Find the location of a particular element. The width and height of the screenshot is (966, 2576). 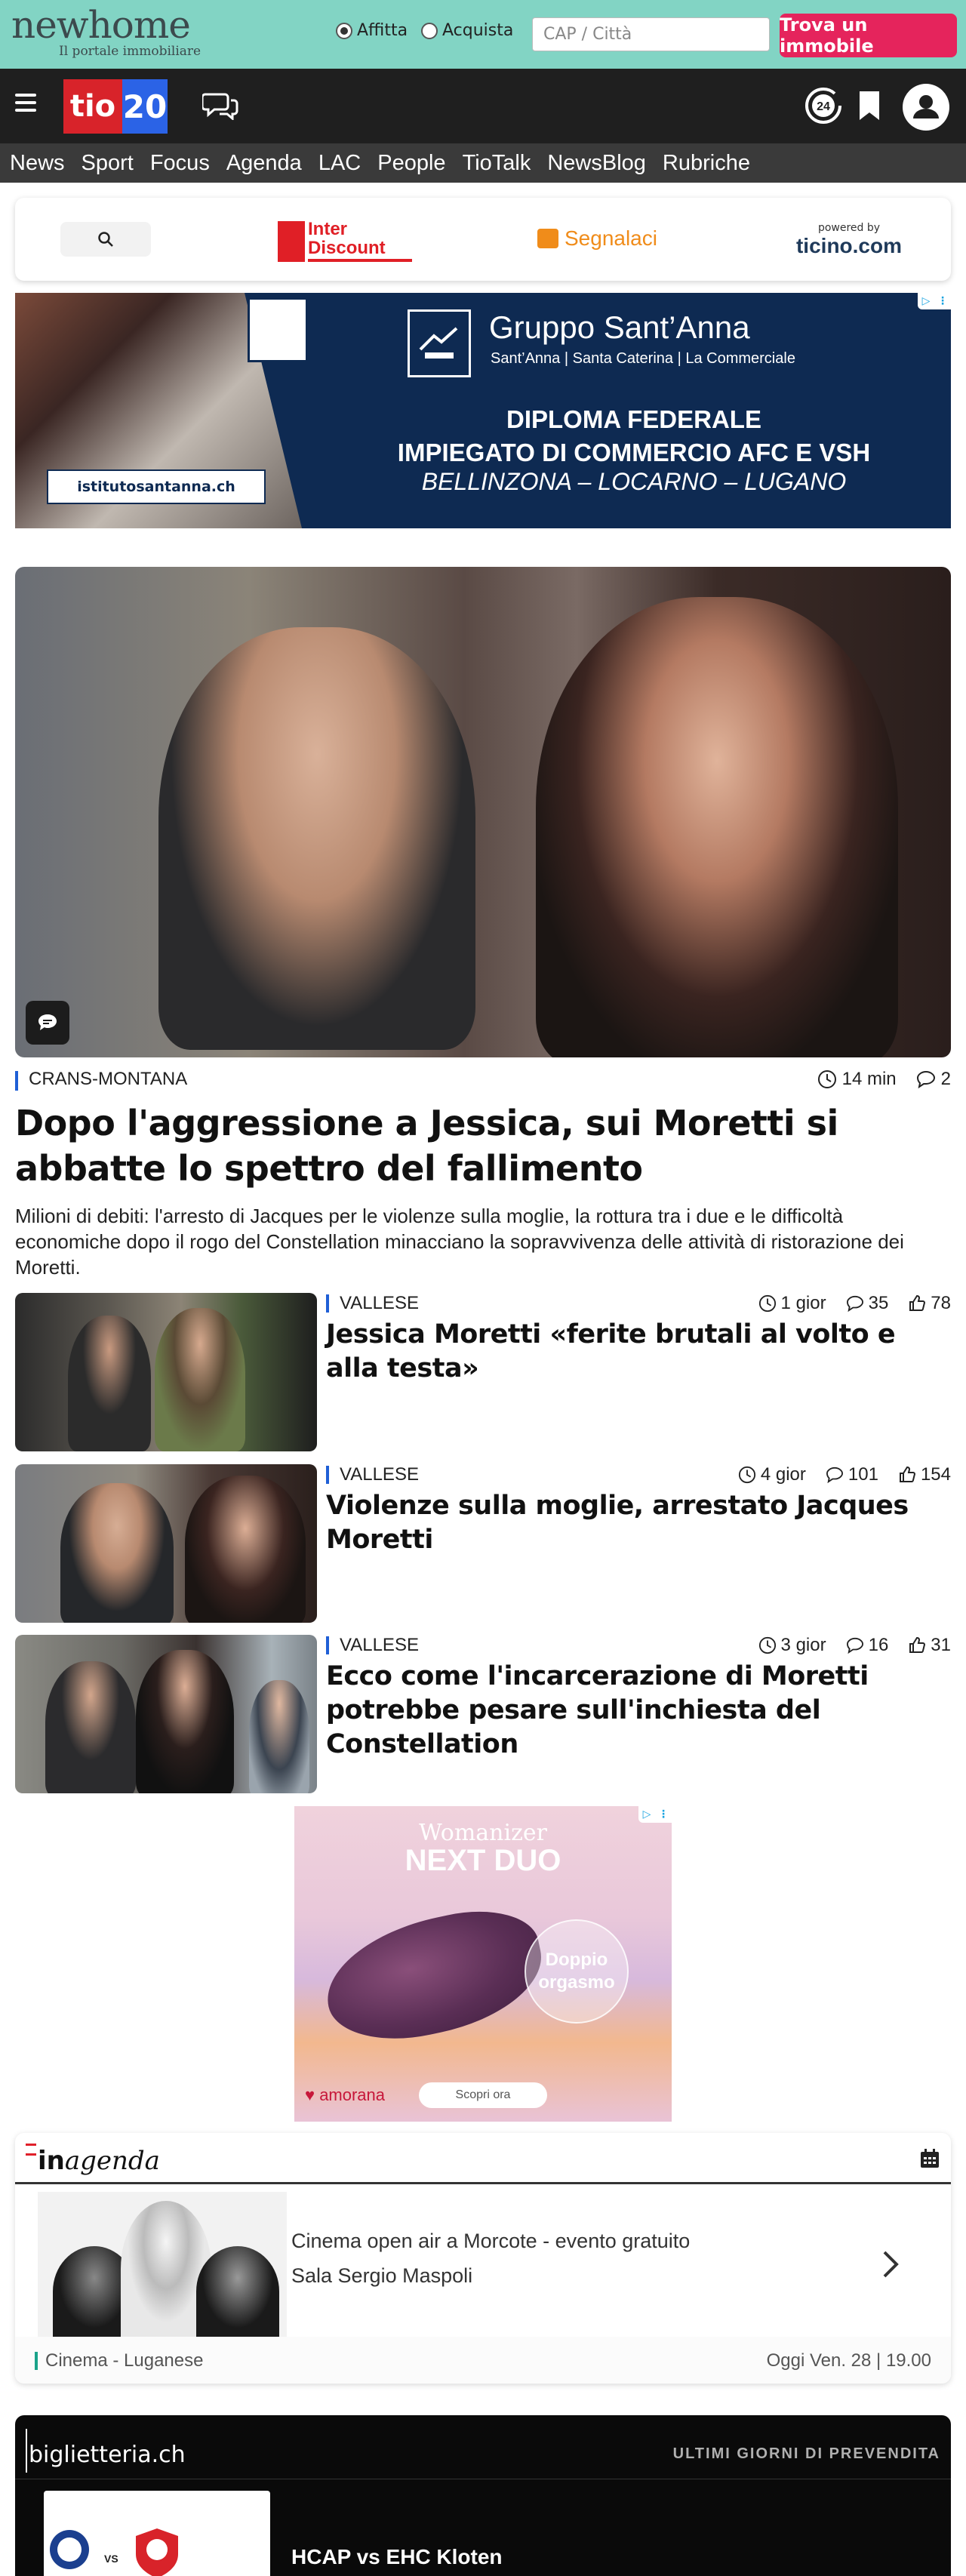

related-comments: 35 is located at coordinates (878, 1303).